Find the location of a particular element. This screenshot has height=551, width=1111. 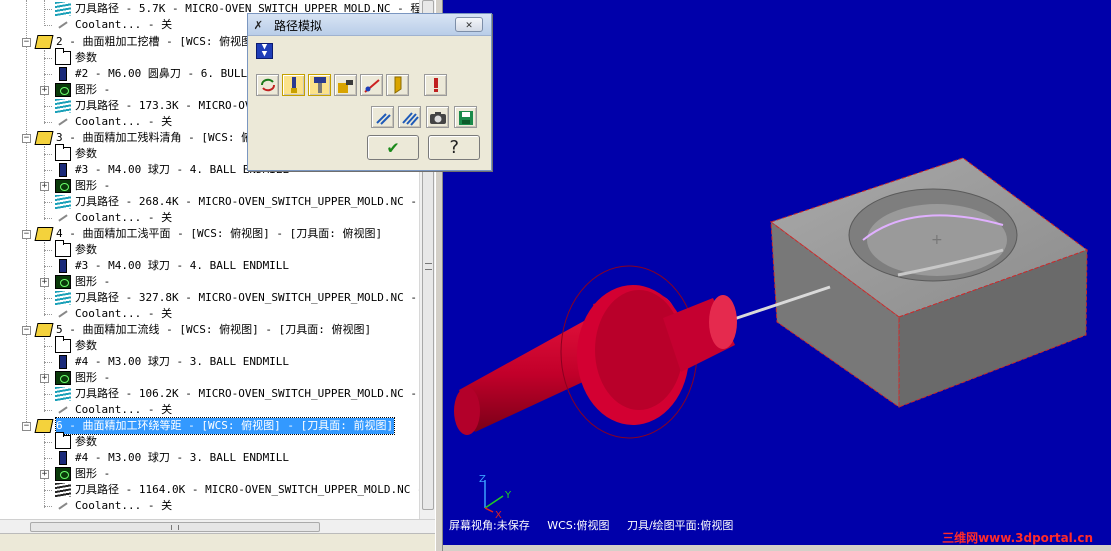

tree-horizontal-scrollbar is located at coordinates (217, 526).